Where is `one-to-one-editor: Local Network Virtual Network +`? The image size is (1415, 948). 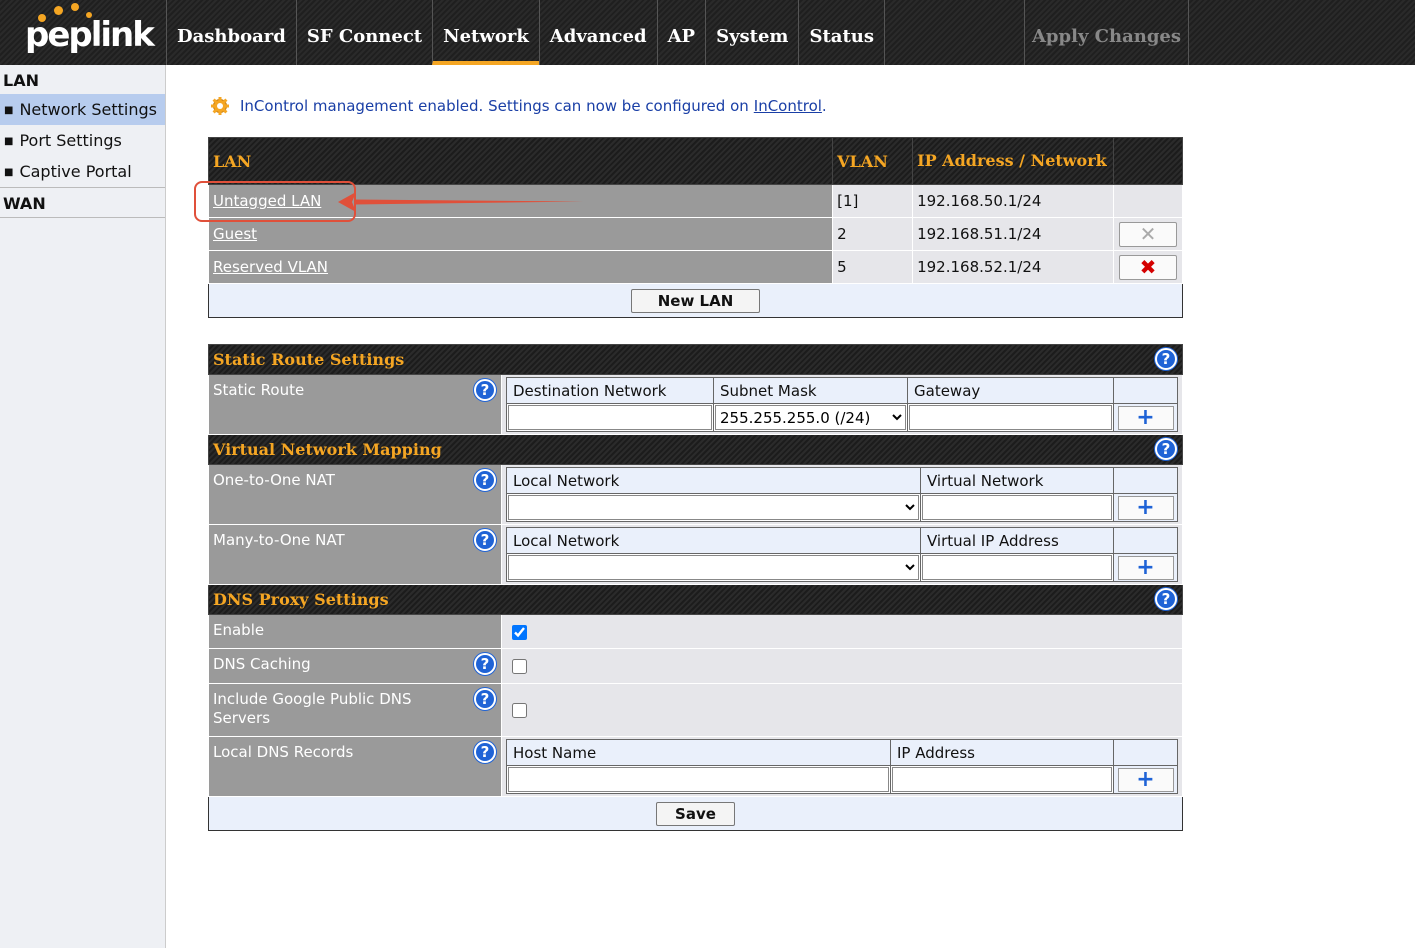
one-to-one-editor: Local Network Virtual Network + is located at coordinates (842, 494).